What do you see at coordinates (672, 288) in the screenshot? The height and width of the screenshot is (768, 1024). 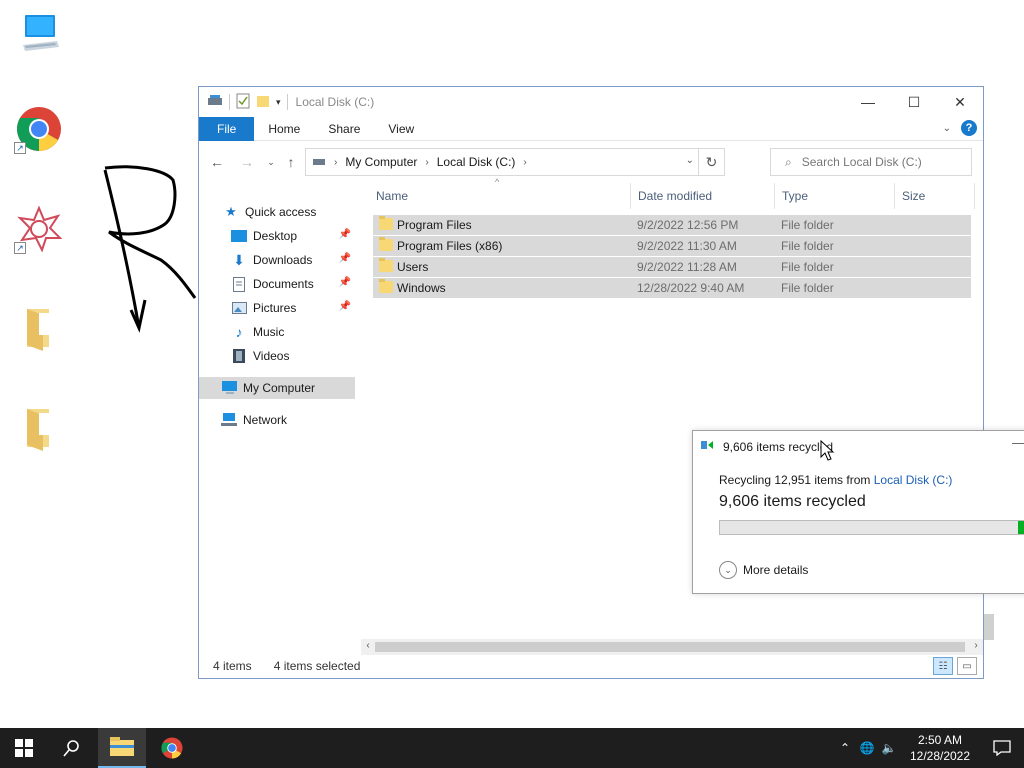 I see `table-row: Windows 12/28/2022 9:40 AM File folder` at bounding box center [672, 288].